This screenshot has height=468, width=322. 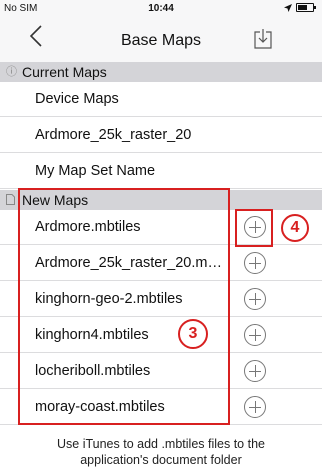 I want to click on page-title: Base Maps, so click(x=161, y=40).